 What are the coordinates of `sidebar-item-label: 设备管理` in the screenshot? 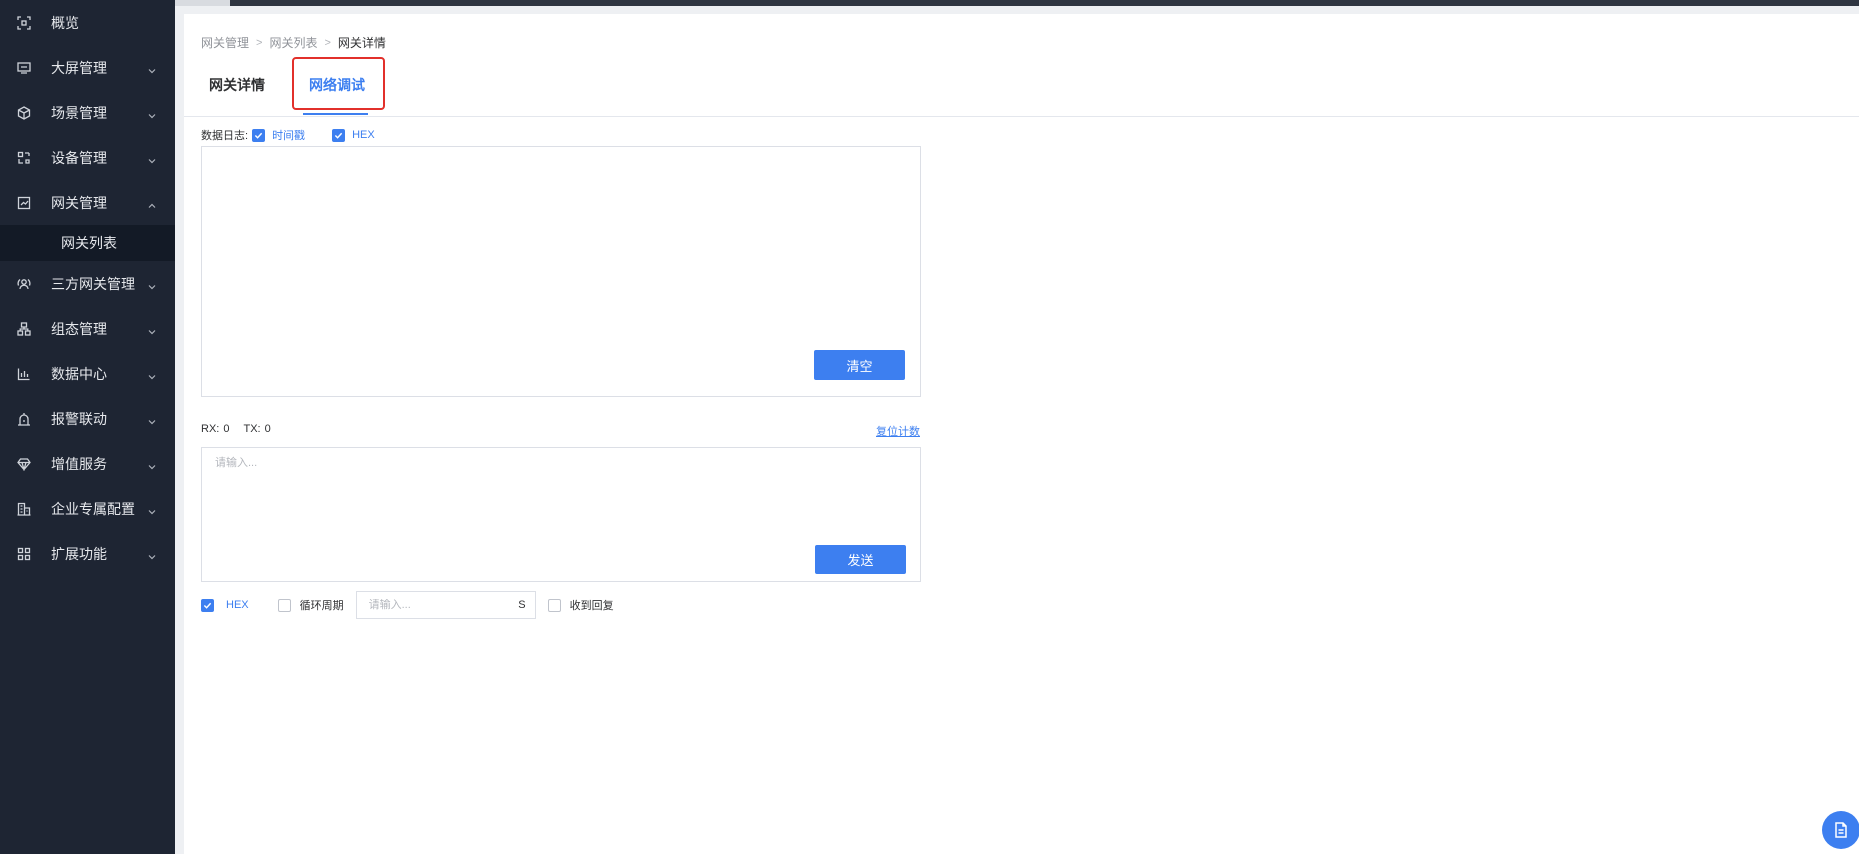 It's located at (79, 157).